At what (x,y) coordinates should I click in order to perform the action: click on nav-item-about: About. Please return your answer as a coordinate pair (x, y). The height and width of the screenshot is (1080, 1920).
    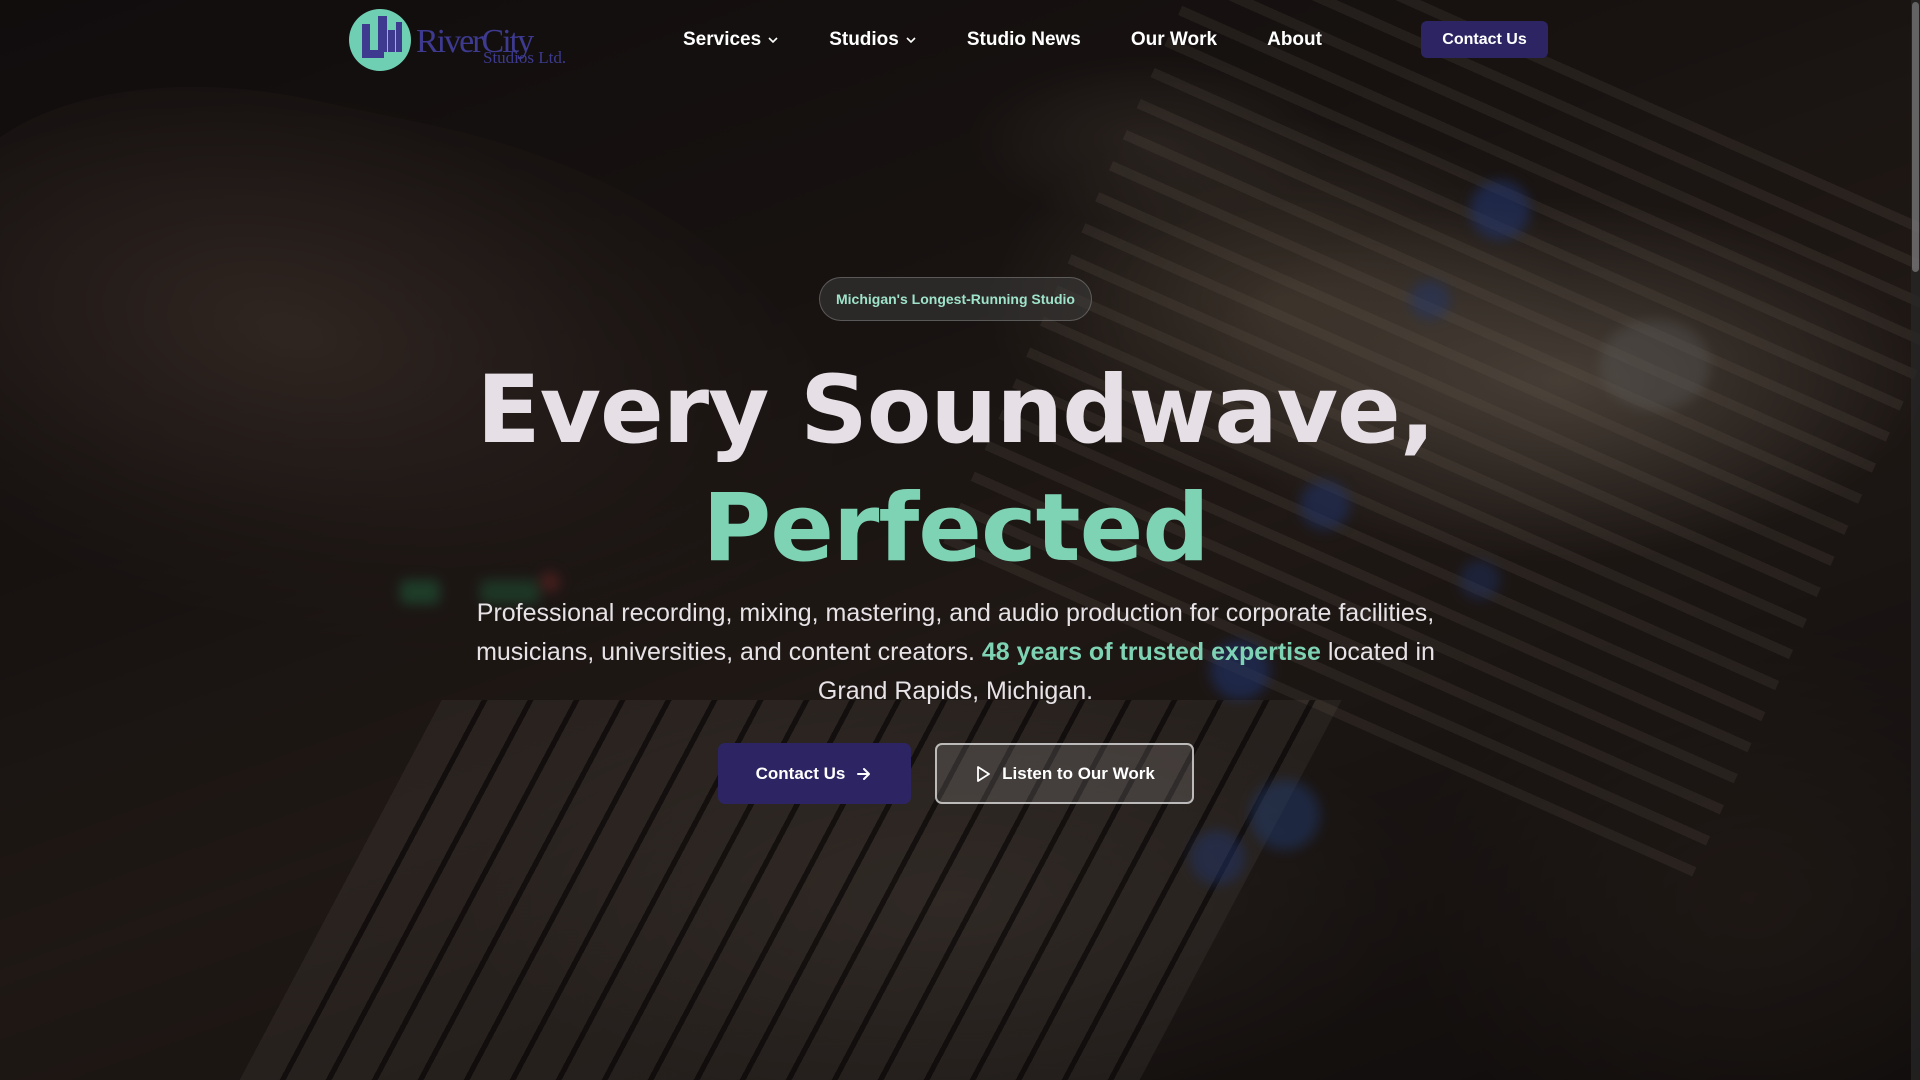
    Looking at the image, I should click on (1294, 40).